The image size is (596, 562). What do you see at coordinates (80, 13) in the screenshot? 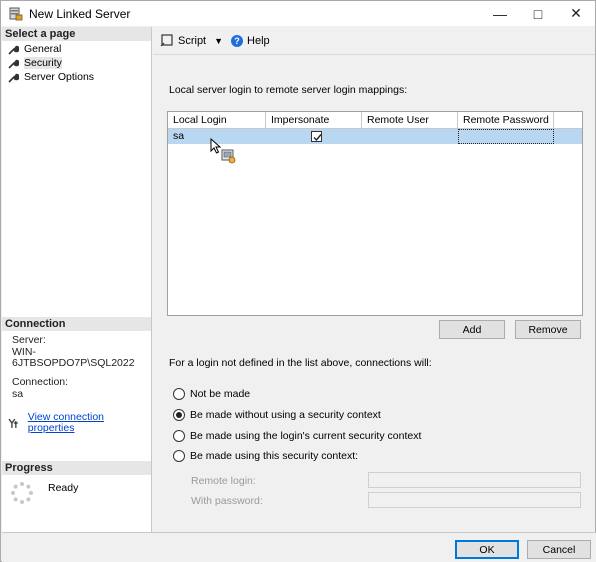
I see `window-title: New Linked Server` at bounding box center [80, 13].